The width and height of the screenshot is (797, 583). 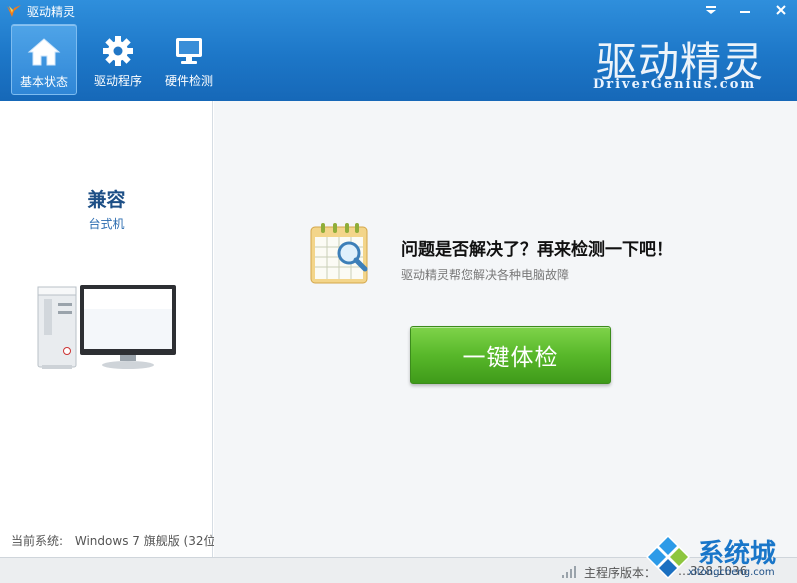 I want to click on watermark-url: xitongcheng.com, so click(x=731, y=572).